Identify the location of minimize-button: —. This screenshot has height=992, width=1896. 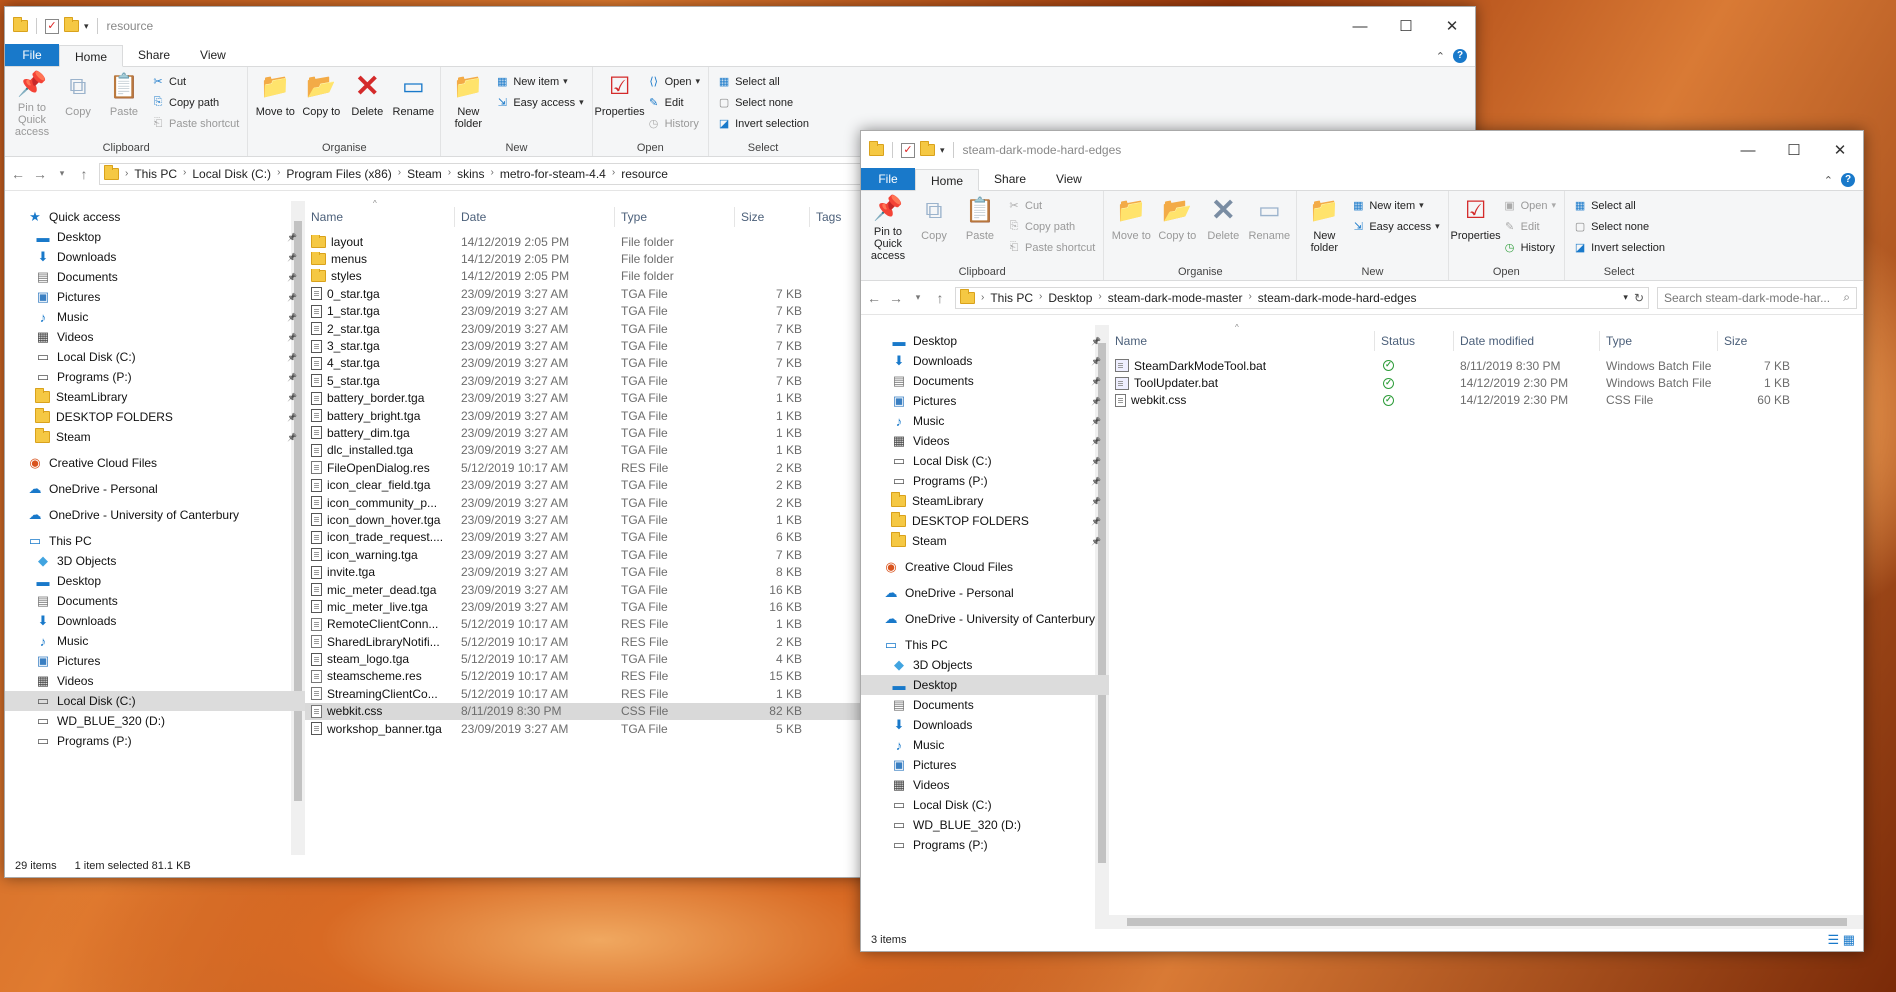
(1748, 150).